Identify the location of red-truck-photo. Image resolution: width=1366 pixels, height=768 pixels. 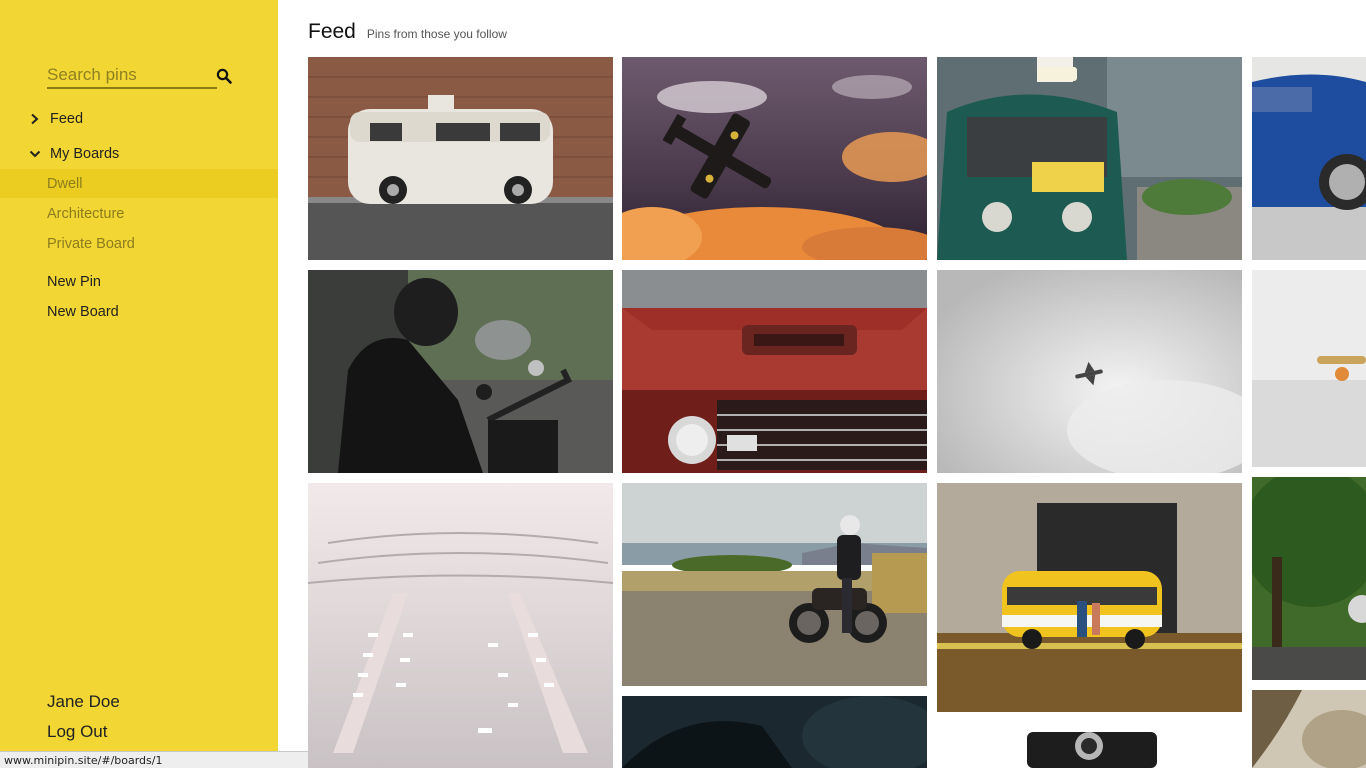
(774, 371).